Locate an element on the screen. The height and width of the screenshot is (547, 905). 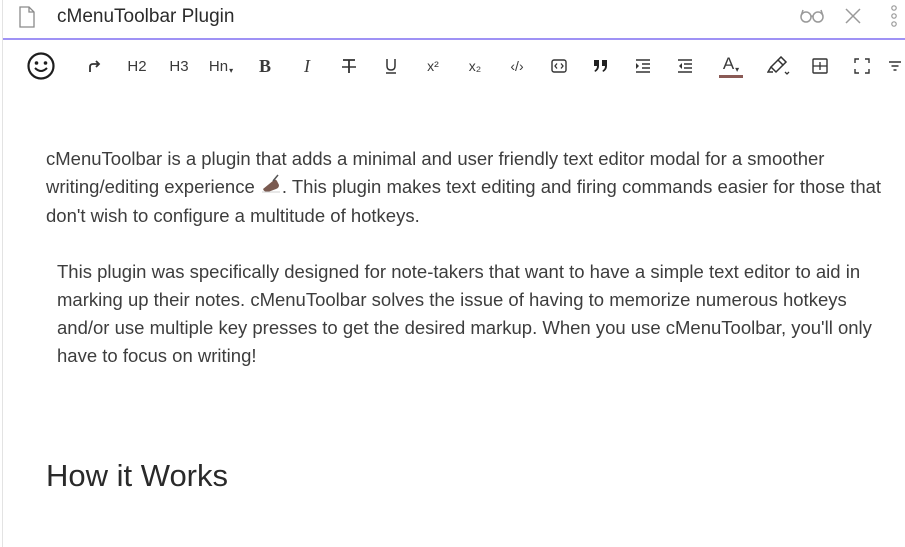
toolbar-more-button is located at coordinates (895, 66).